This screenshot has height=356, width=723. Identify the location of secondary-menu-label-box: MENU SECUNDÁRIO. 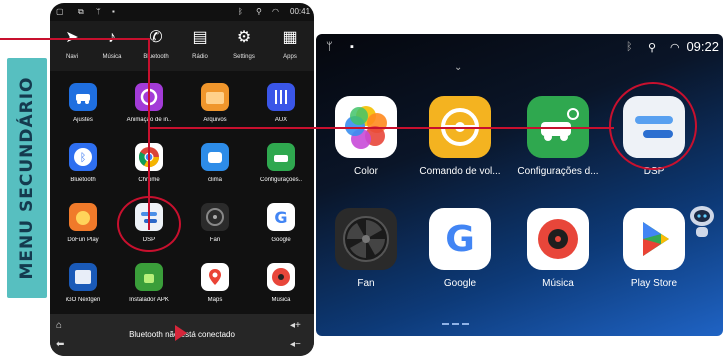
(27, 178).